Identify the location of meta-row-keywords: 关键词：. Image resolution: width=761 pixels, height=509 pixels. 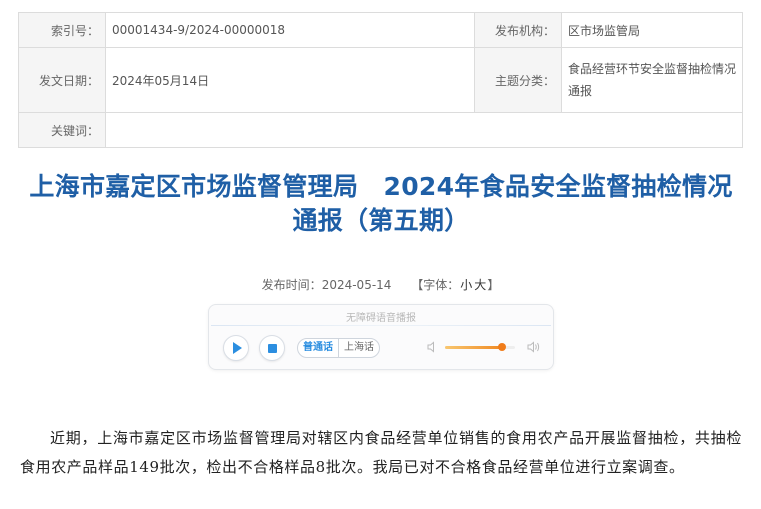
(380, 130).